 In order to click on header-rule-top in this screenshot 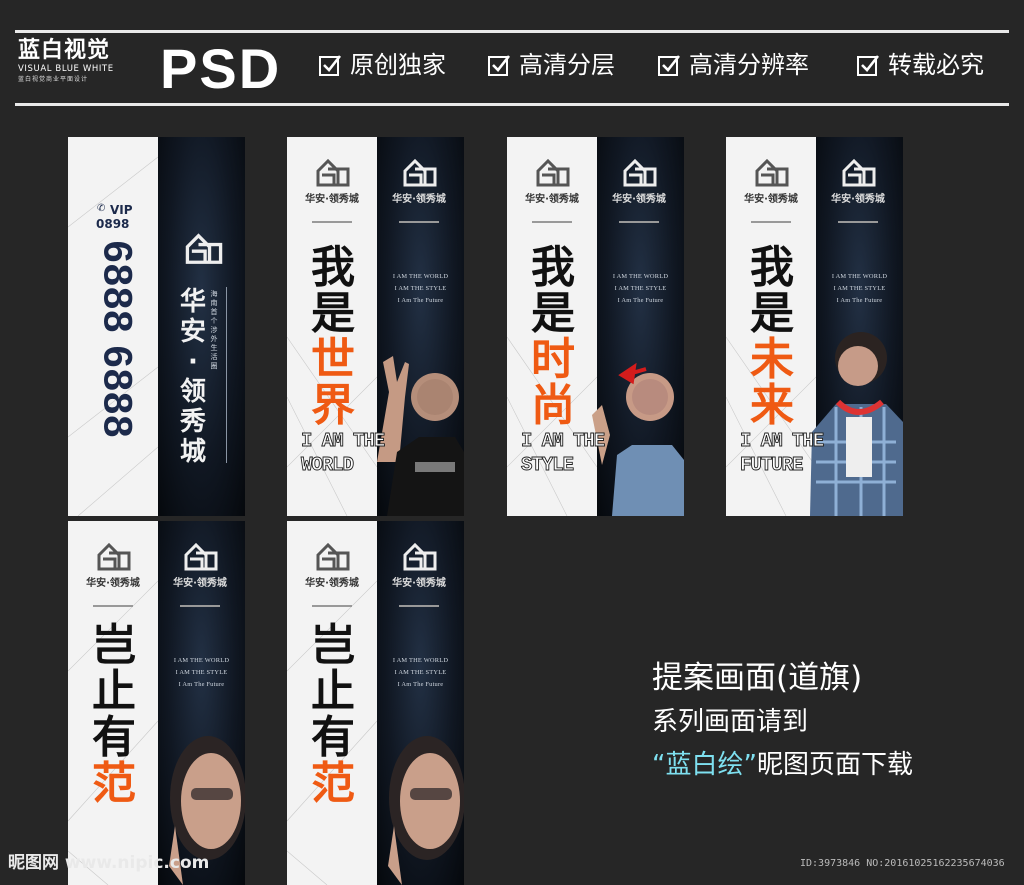, I will do `click(512, 31)`.